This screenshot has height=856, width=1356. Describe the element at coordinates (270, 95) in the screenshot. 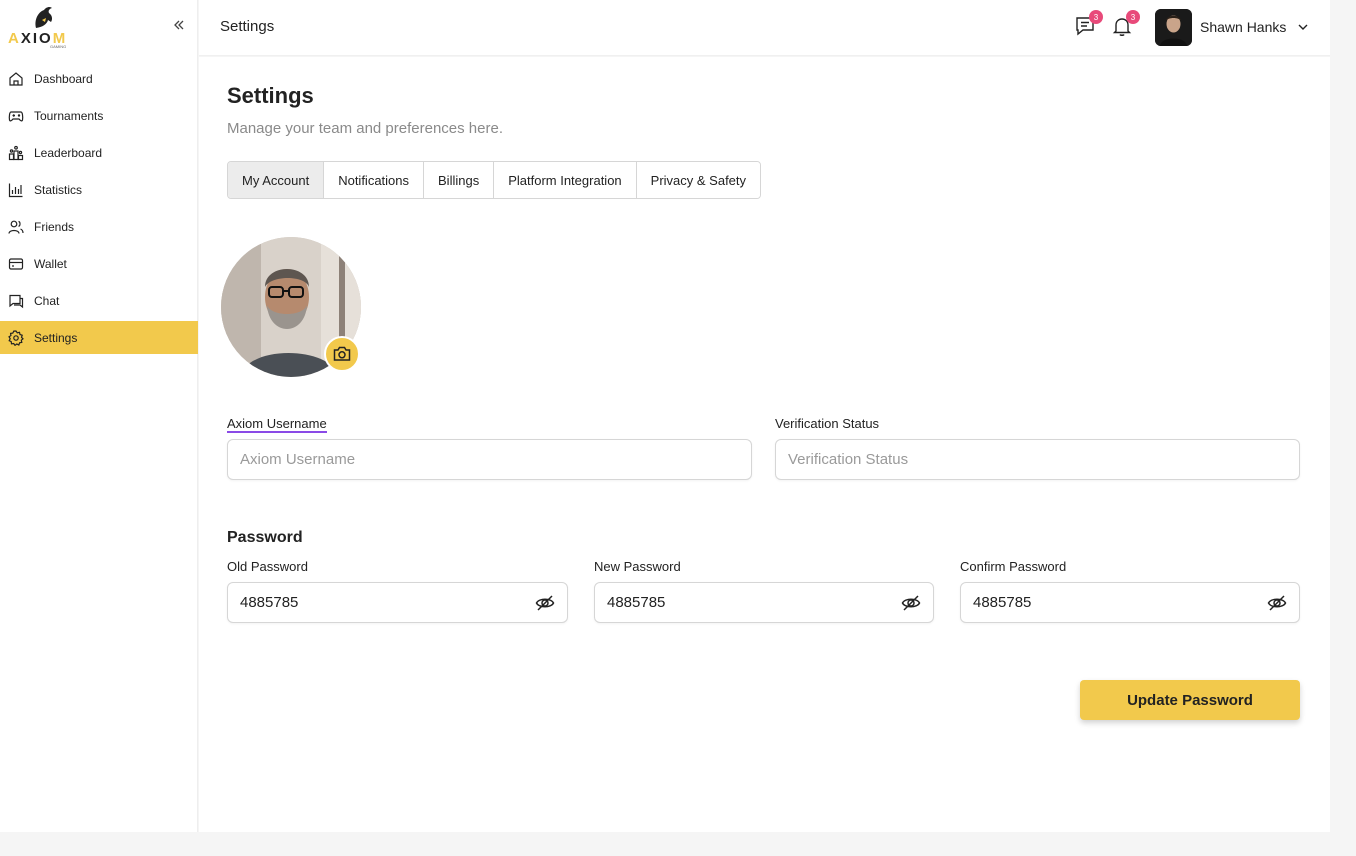

I see `page-title: Settings` at that location.